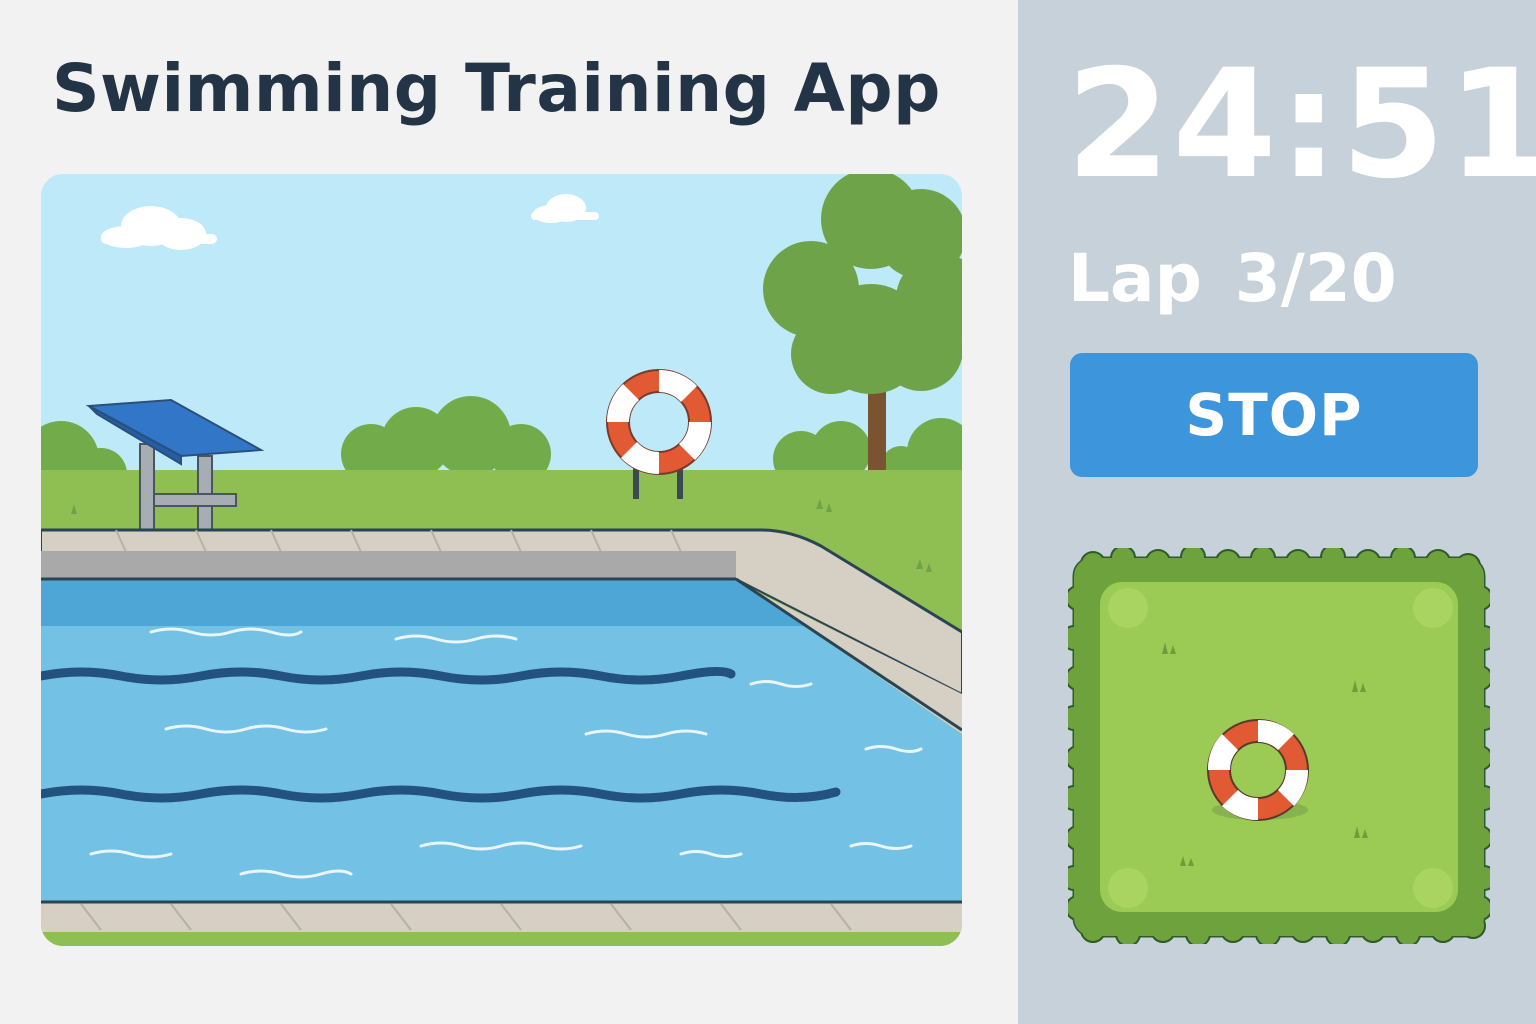 Image resolution: width=1536 pixels, height=1024 pixels. I want to click on minimap, so click(1279, 746).